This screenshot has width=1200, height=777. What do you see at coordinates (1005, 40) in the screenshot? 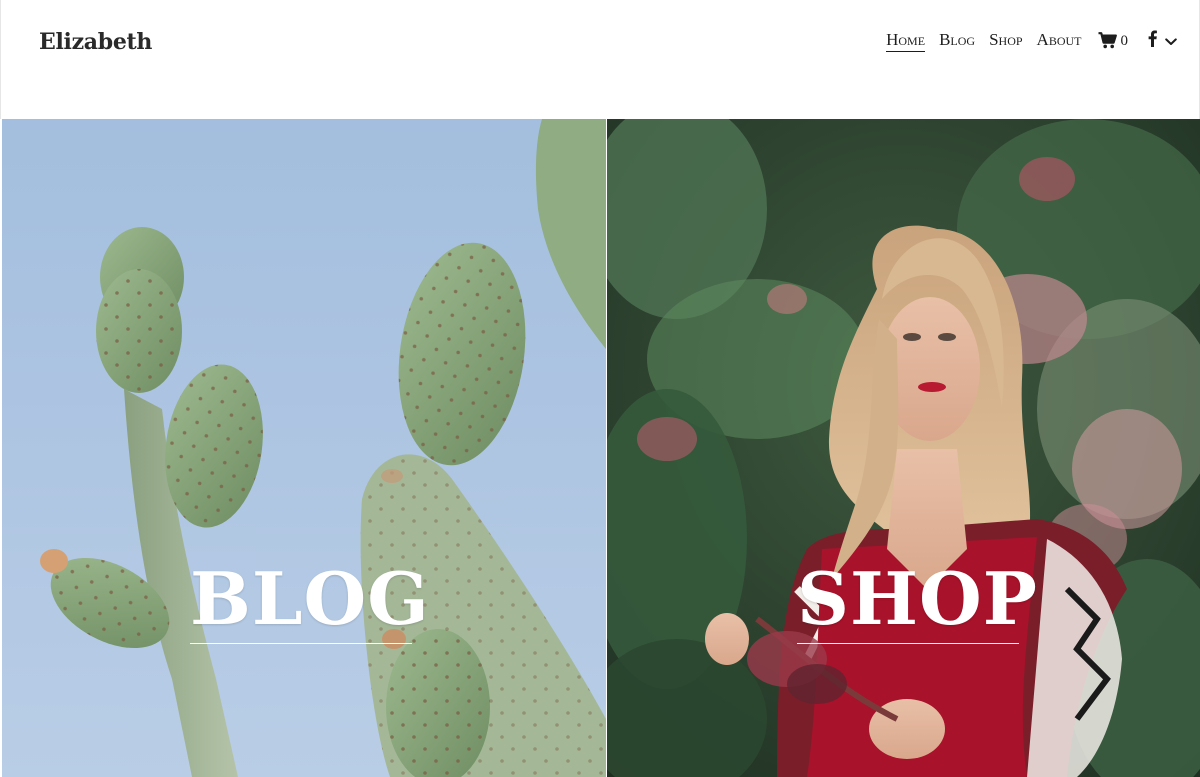
I see `nav-shop: Shop` at bounding box center [1005, 40].